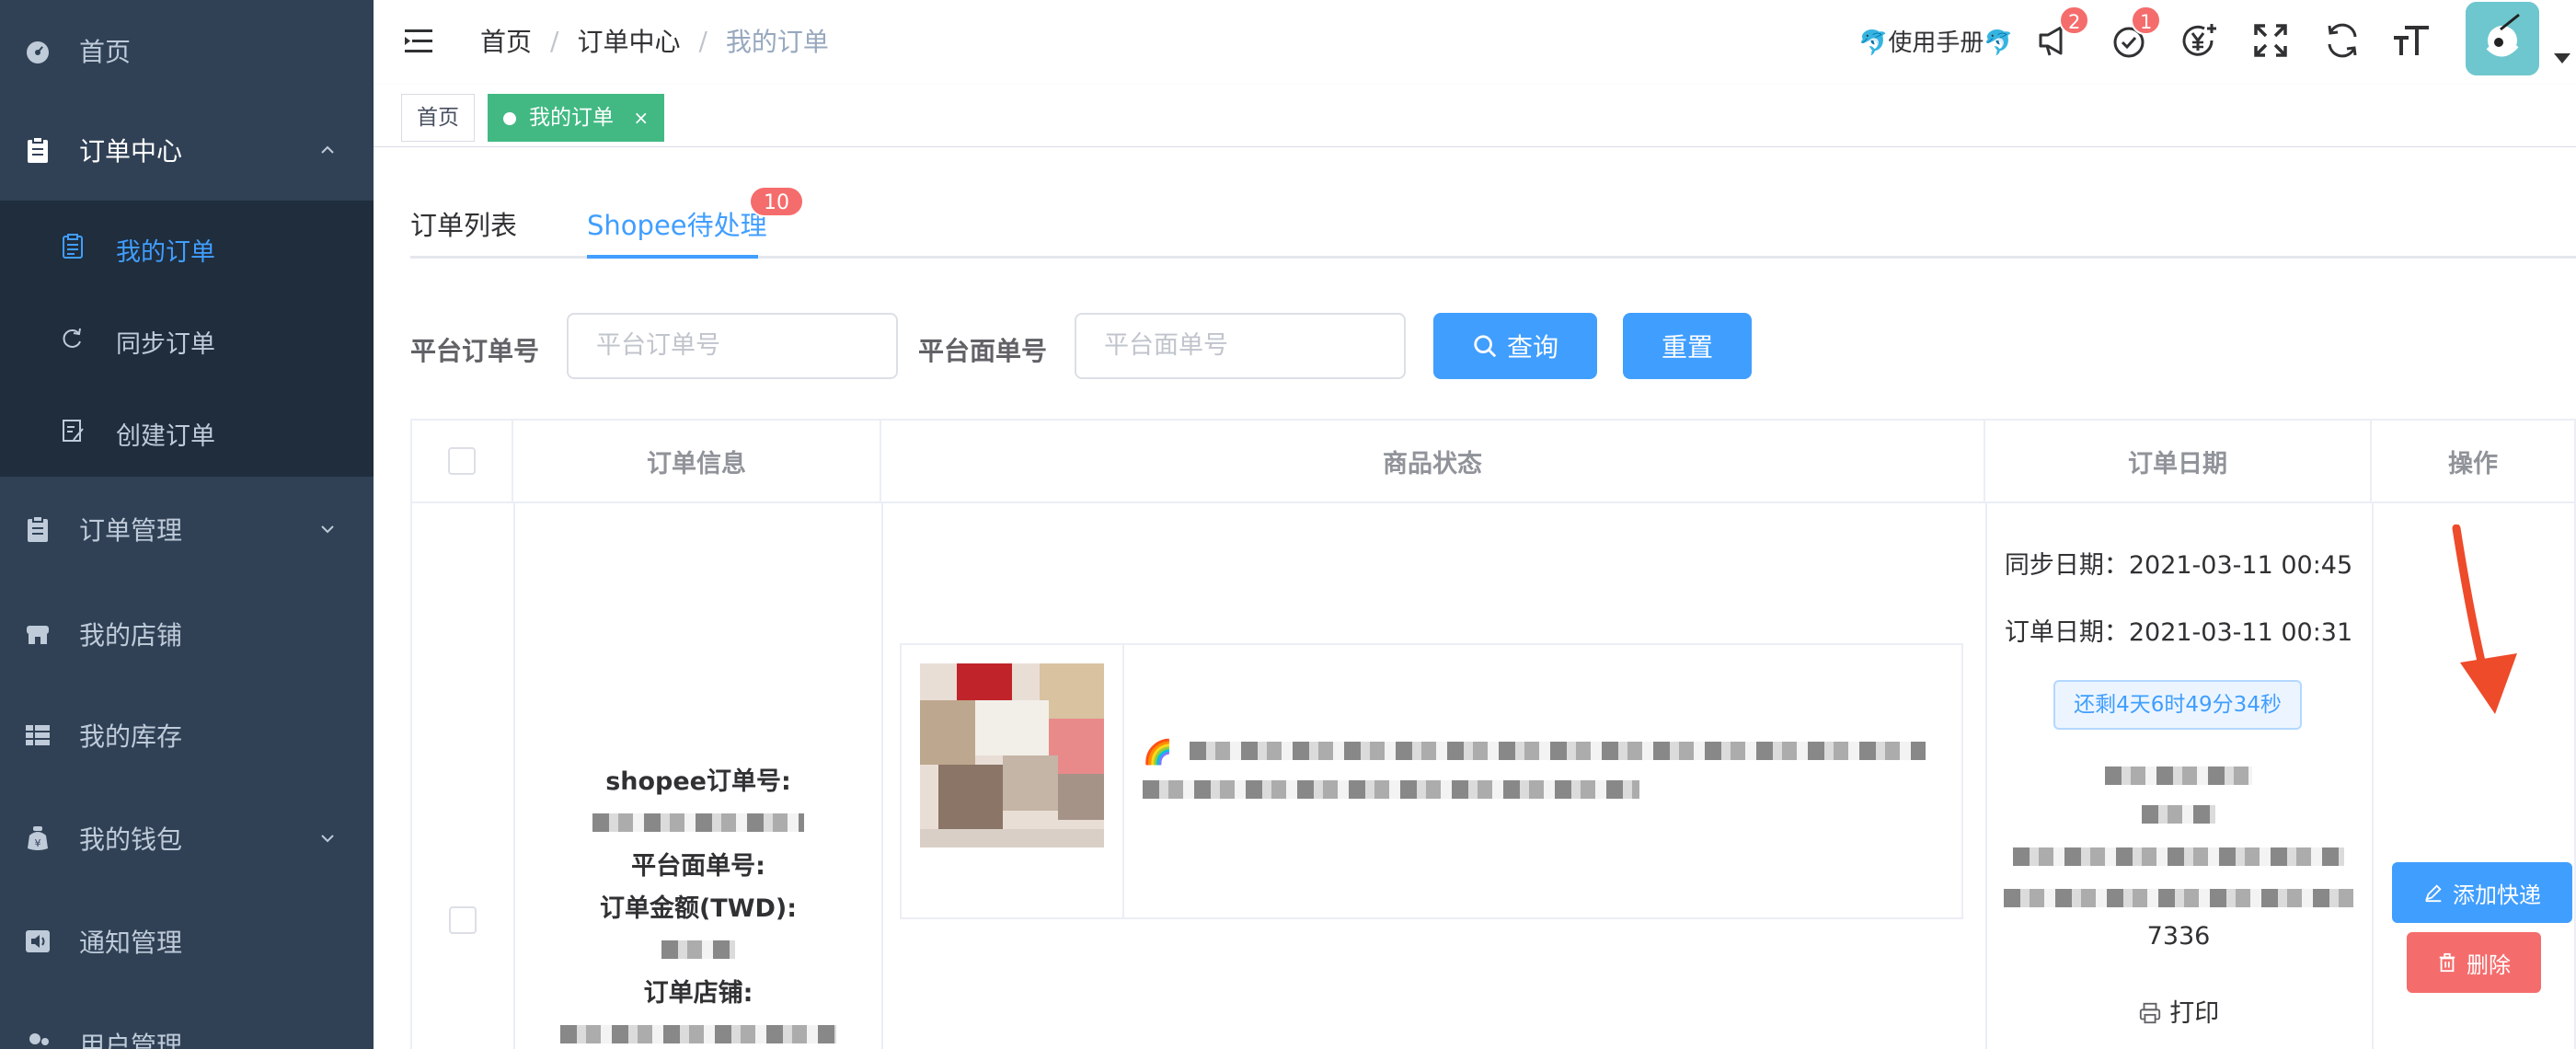  Describe the element at coordinates (2489, 964) in the screenshot. I see `delete-label: 删除` at that location.